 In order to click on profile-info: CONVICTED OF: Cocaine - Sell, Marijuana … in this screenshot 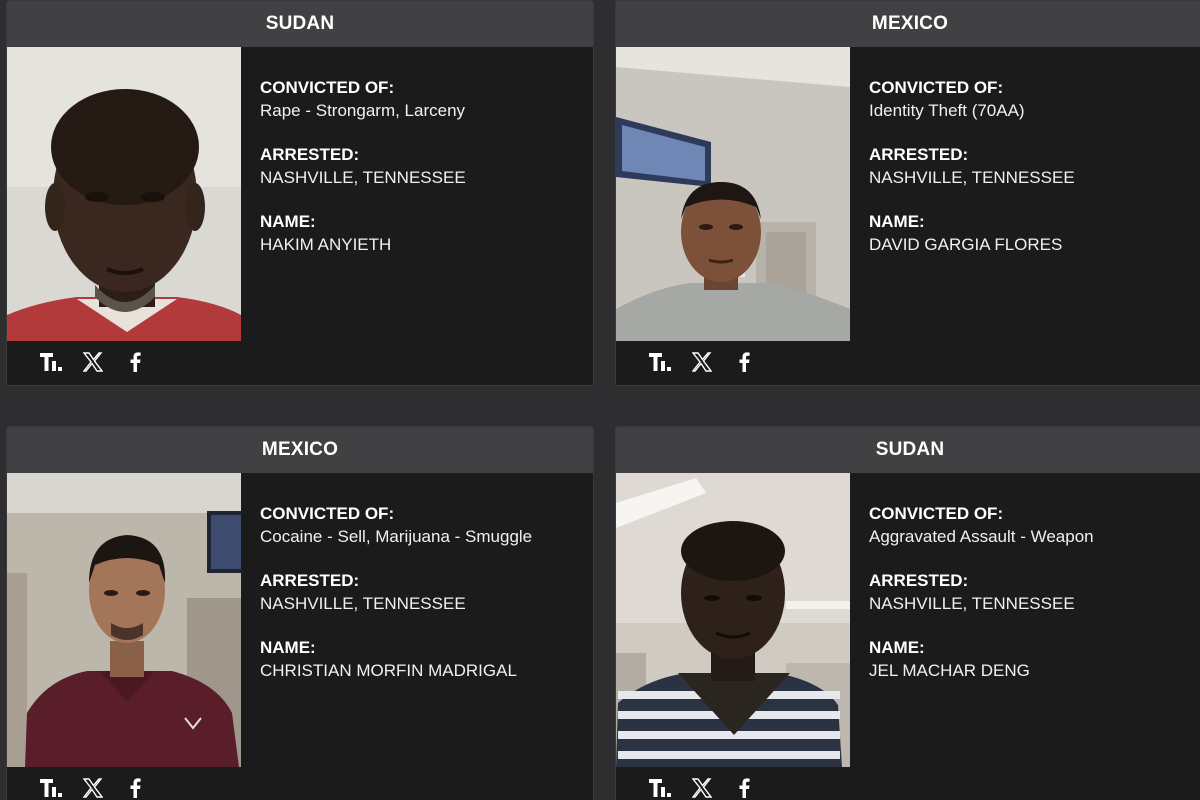, I will do `click(421, 603)`.